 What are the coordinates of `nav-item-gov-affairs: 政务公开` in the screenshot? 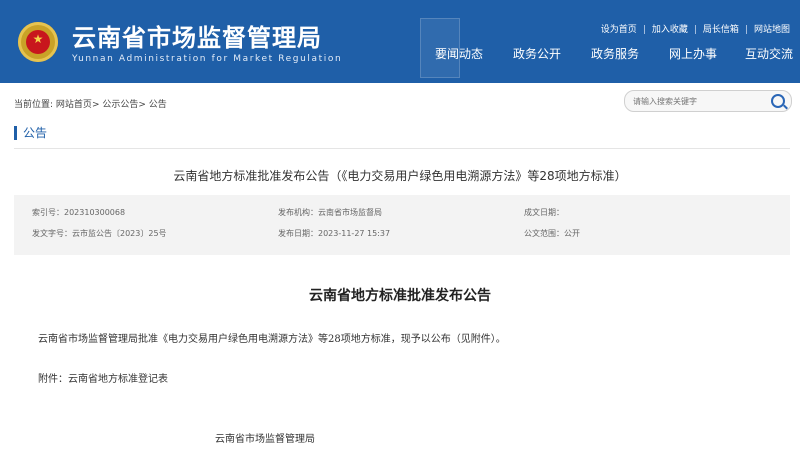 It's located at (537, 53).